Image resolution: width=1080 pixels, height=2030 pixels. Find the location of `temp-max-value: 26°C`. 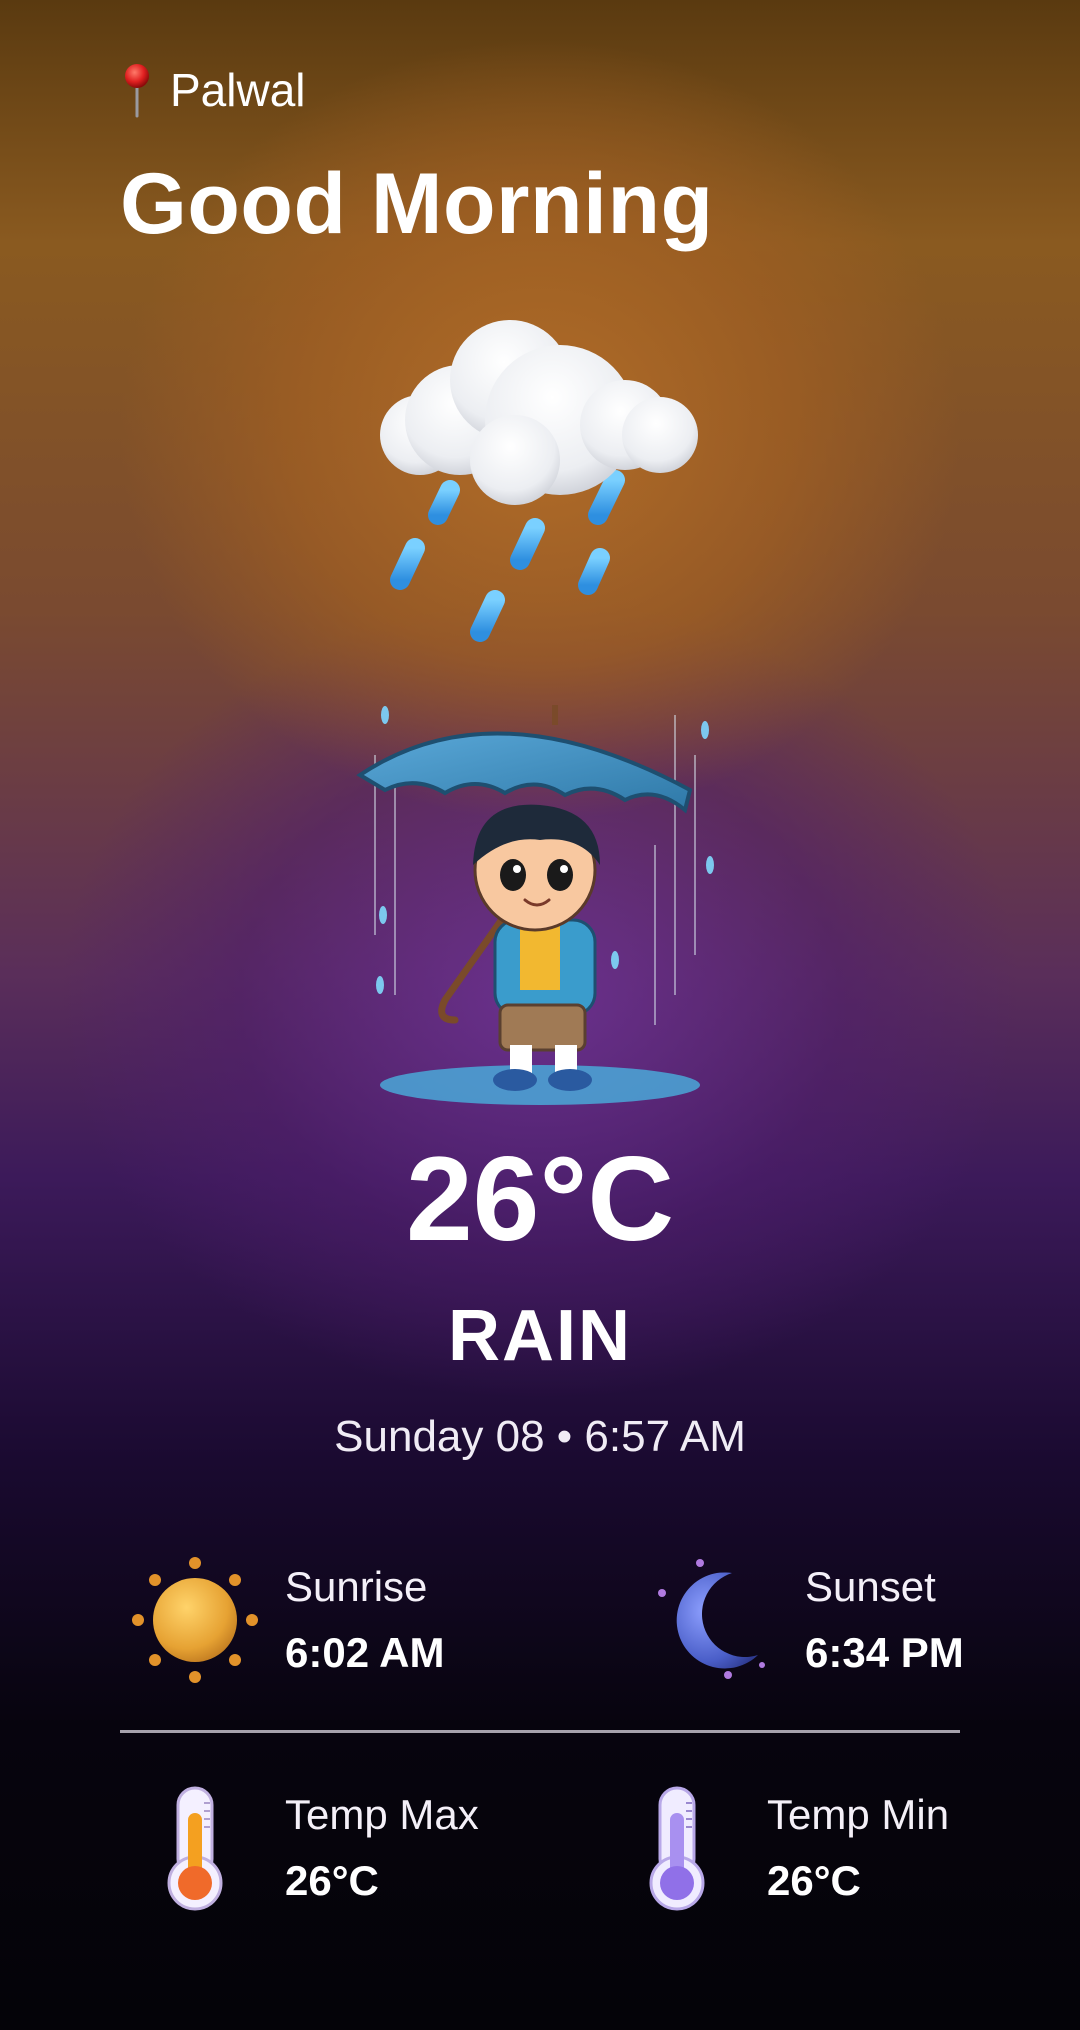

temp-max-value: 26°C is located at coordinates (332, 1880).